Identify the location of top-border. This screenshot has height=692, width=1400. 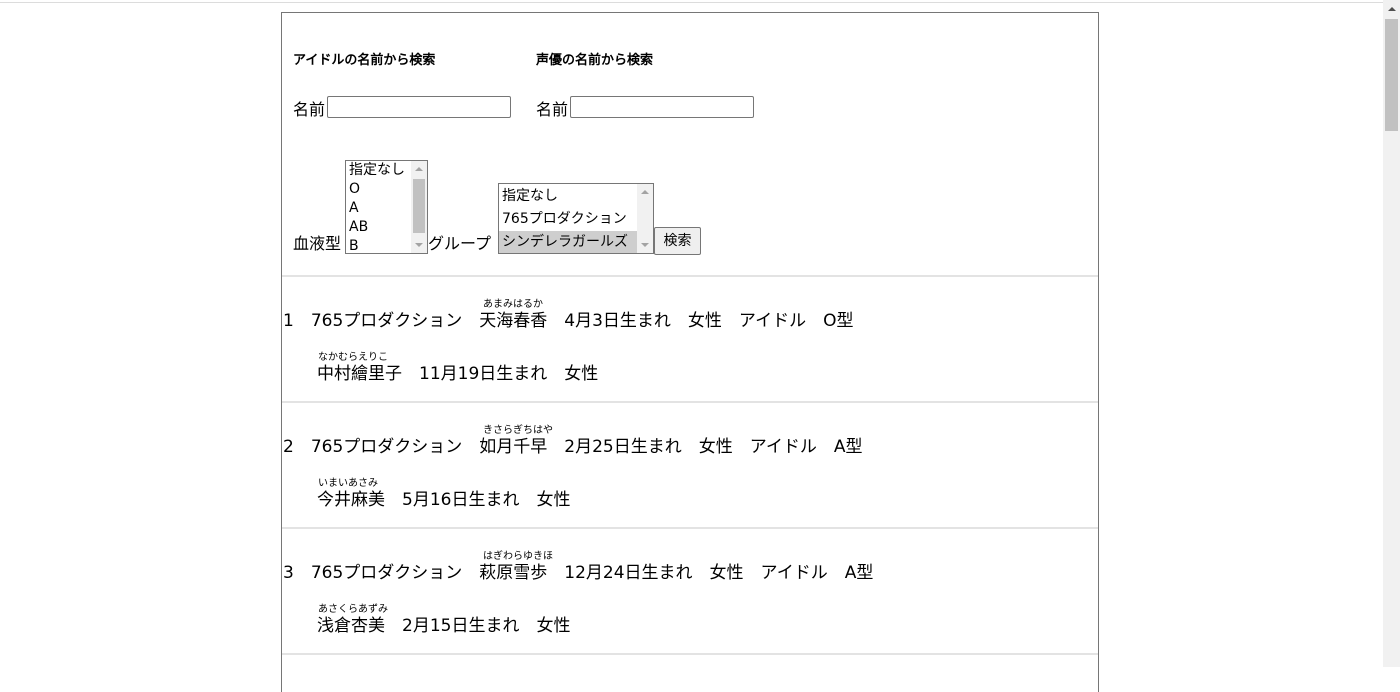
(691, 2).